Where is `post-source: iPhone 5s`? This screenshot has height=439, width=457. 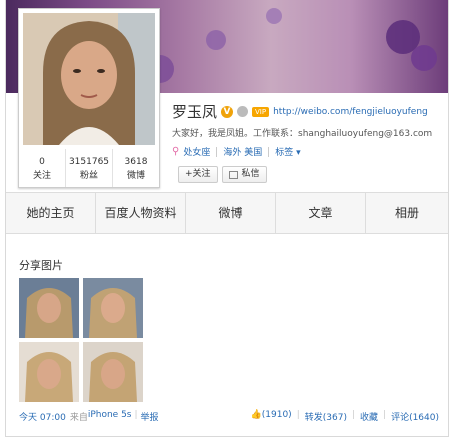 post-source: iPhone 5s is located at coordinates (110, 416).